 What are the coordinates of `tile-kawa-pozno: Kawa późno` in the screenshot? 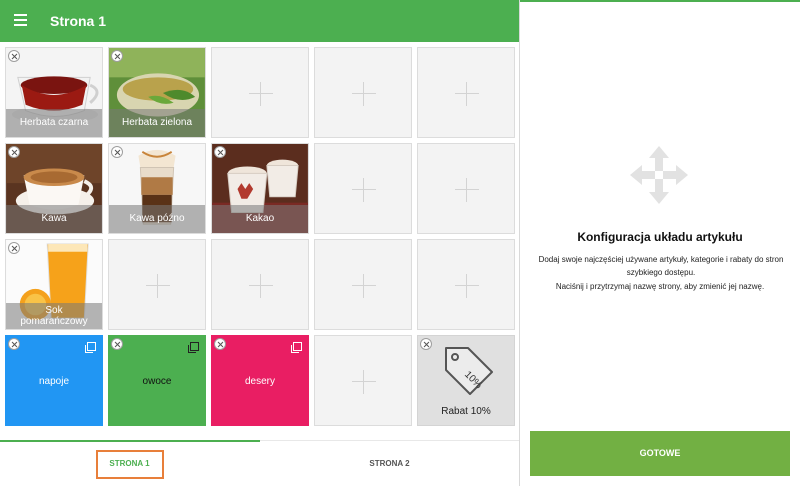 It's located at (157, 188).